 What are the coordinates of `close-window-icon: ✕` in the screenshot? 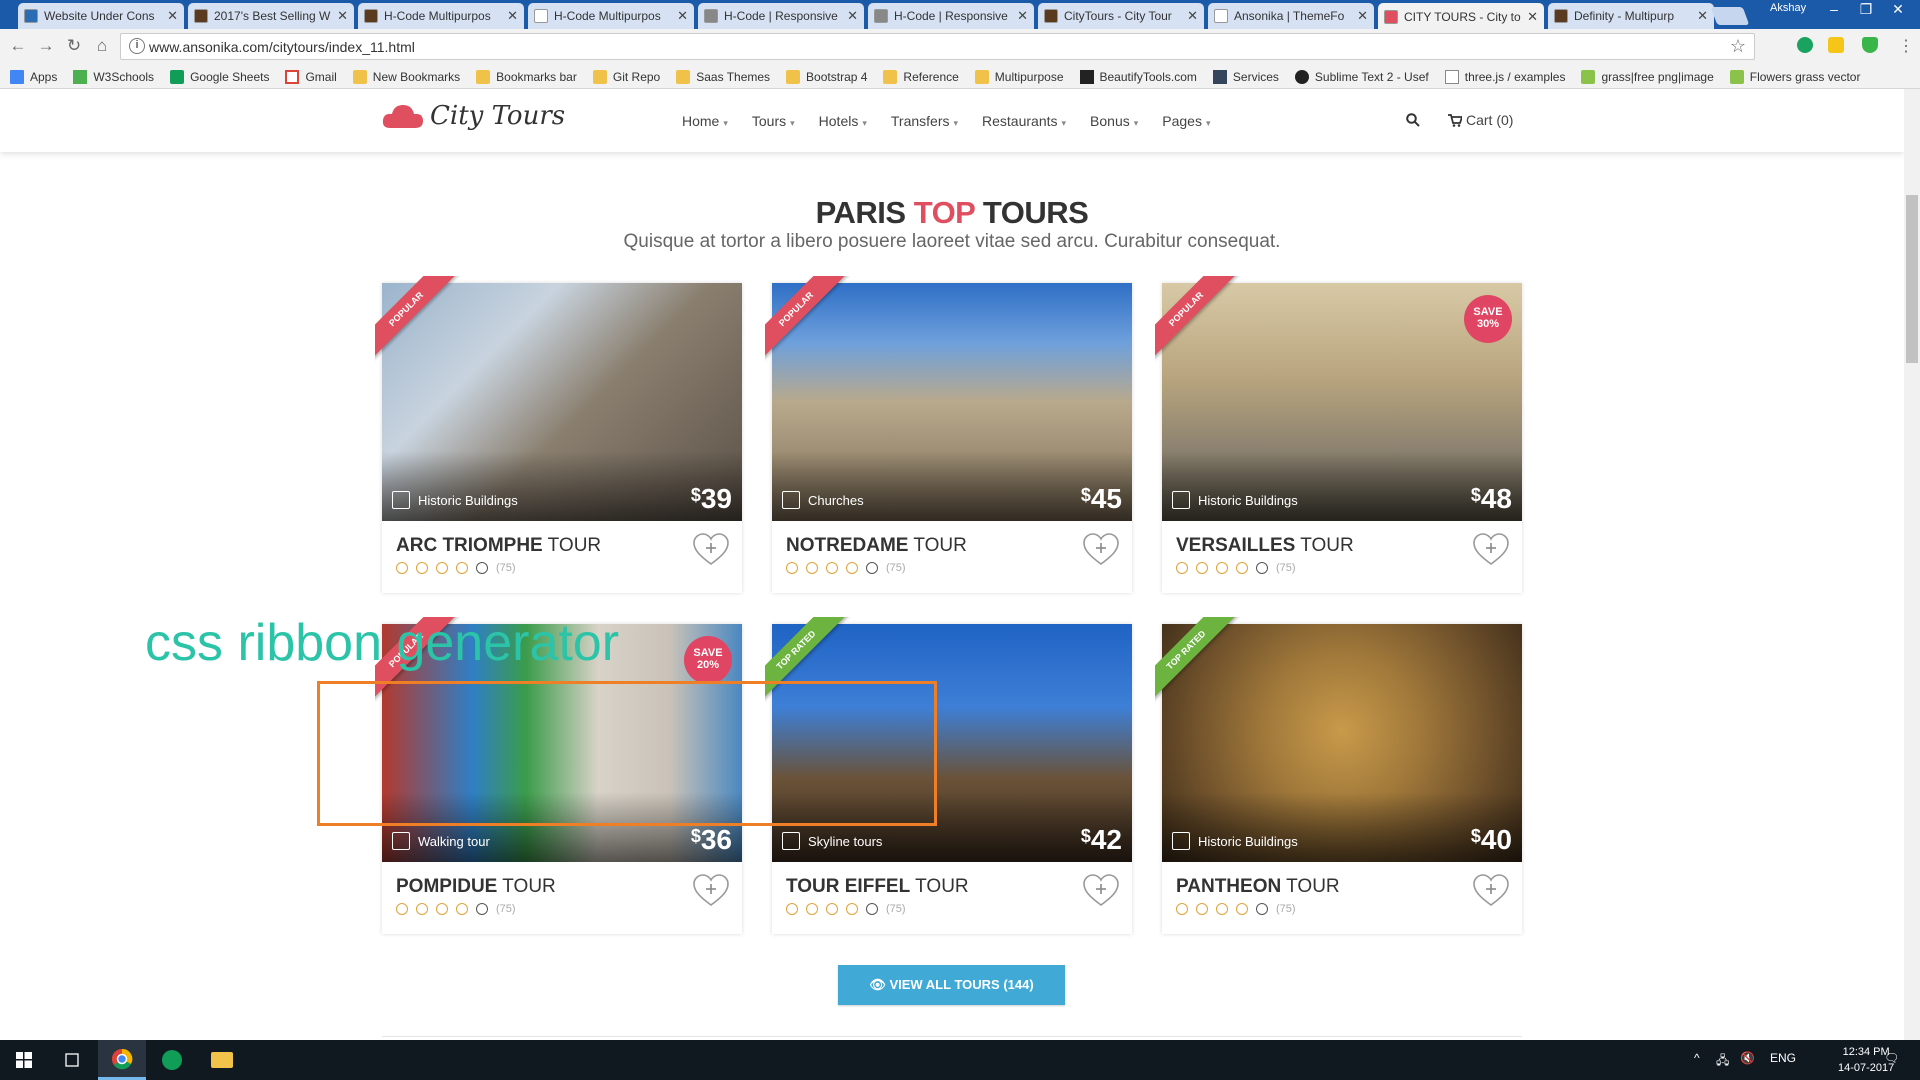 It's located at (1898, 10).